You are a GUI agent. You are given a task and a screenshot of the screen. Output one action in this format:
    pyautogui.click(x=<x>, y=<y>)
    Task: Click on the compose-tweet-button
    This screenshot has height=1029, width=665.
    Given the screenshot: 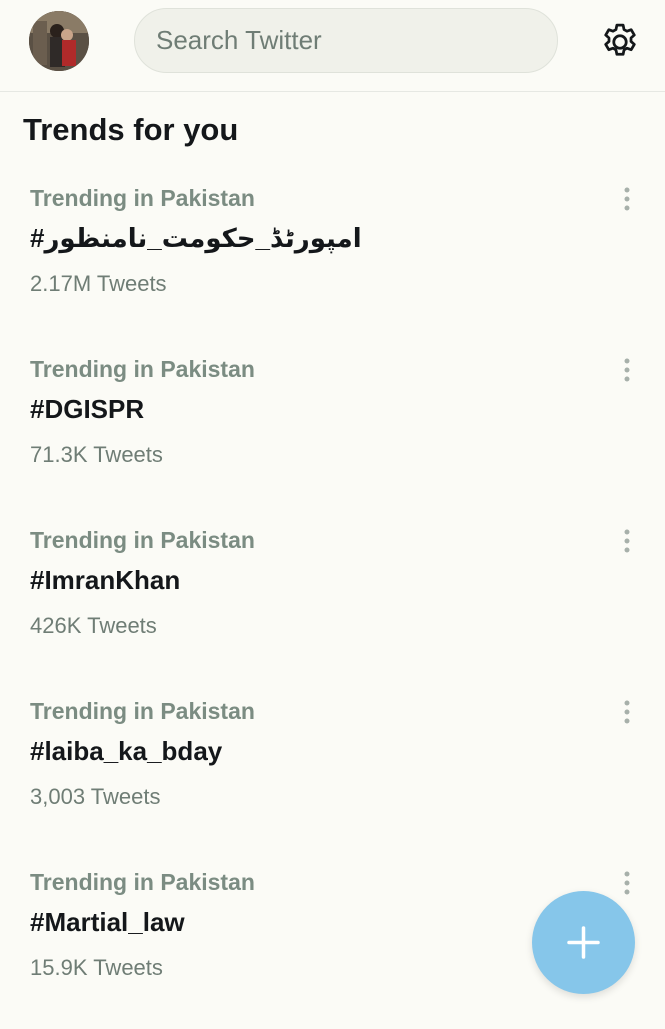 What is the action you would take?
    pyautogui.click(x=583, y=942)
    